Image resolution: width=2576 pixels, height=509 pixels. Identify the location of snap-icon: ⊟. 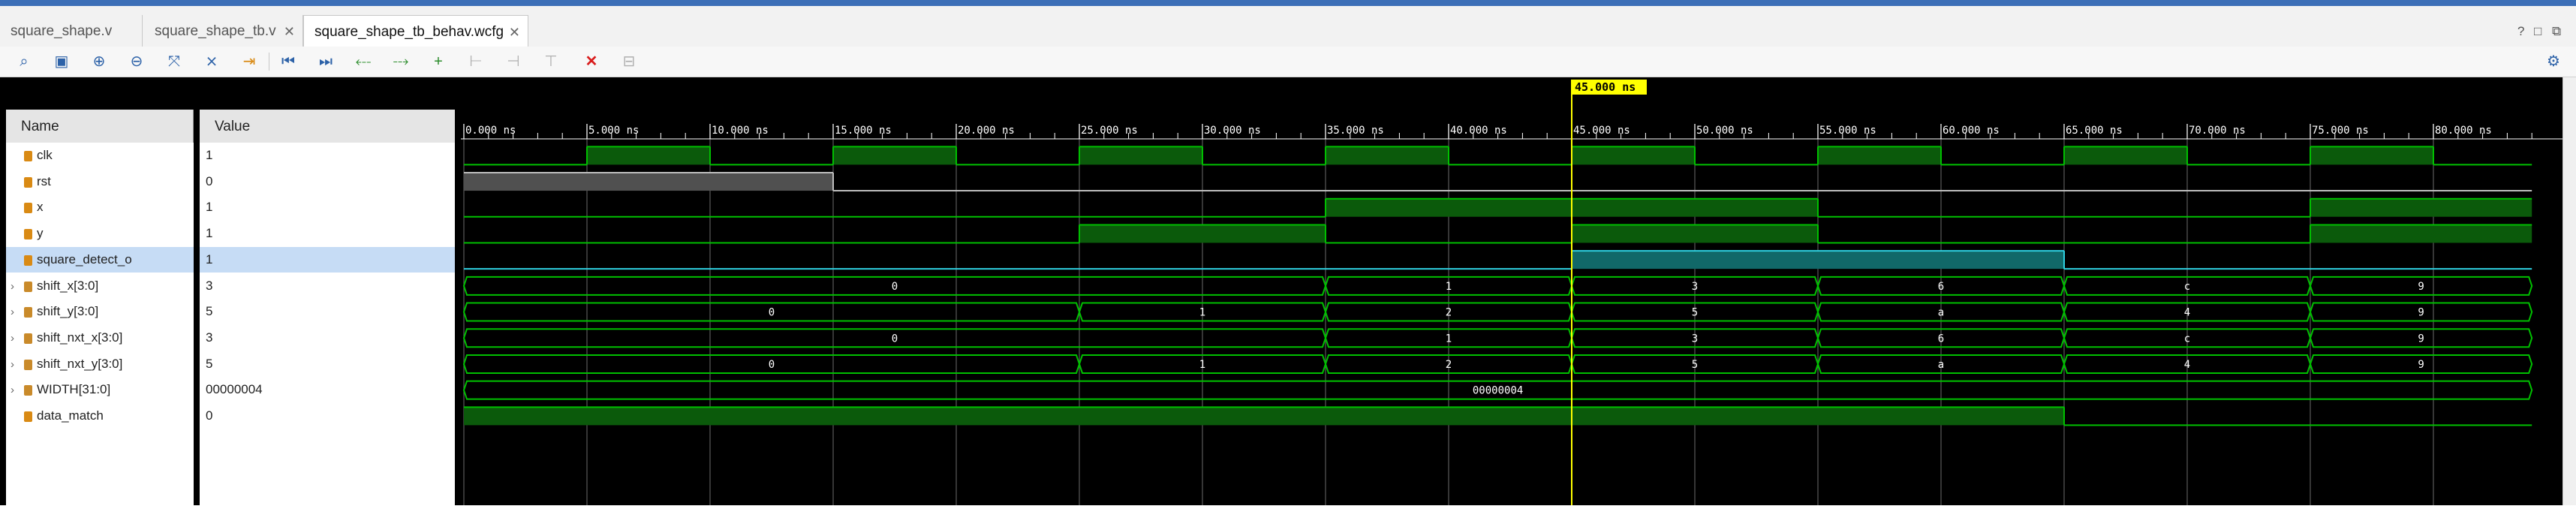
(629, 62).